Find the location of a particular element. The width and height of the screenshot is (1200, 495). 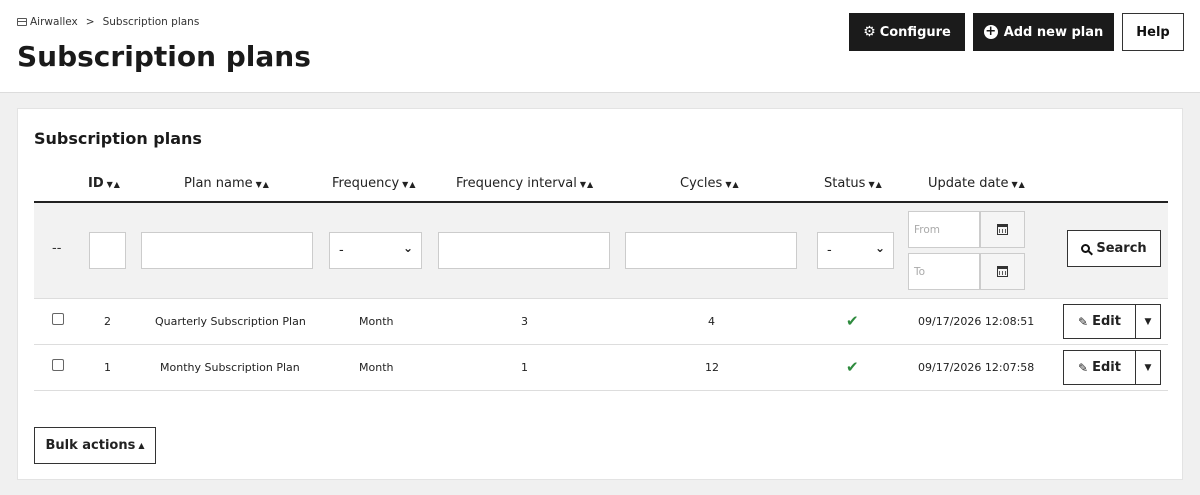

date-to-placeholder: To is located at coordinates (920, 272).